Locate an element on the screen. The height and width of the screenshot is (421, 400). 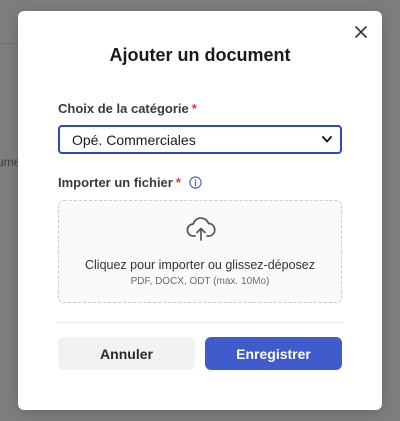
close-icon is located at coordinates (361, 32).